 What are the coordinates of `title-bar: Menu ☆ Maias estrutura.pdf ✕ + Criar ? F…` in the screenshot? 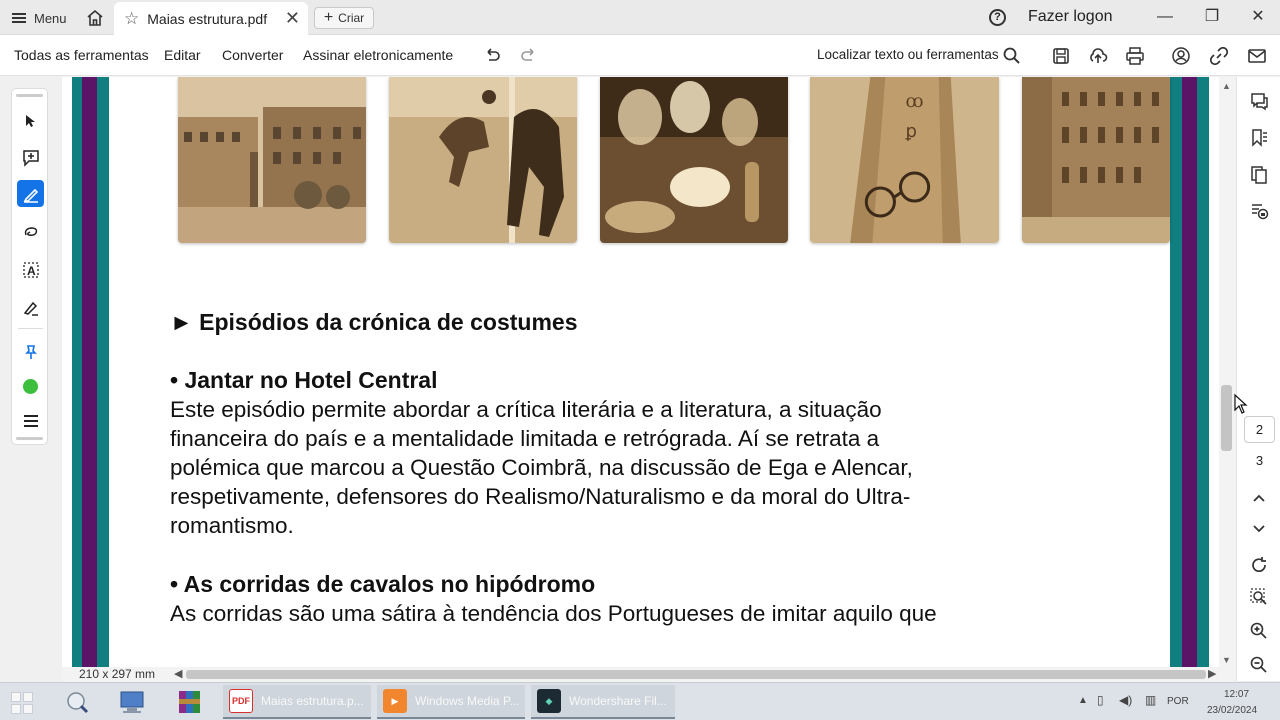 It's located at (640, 17).